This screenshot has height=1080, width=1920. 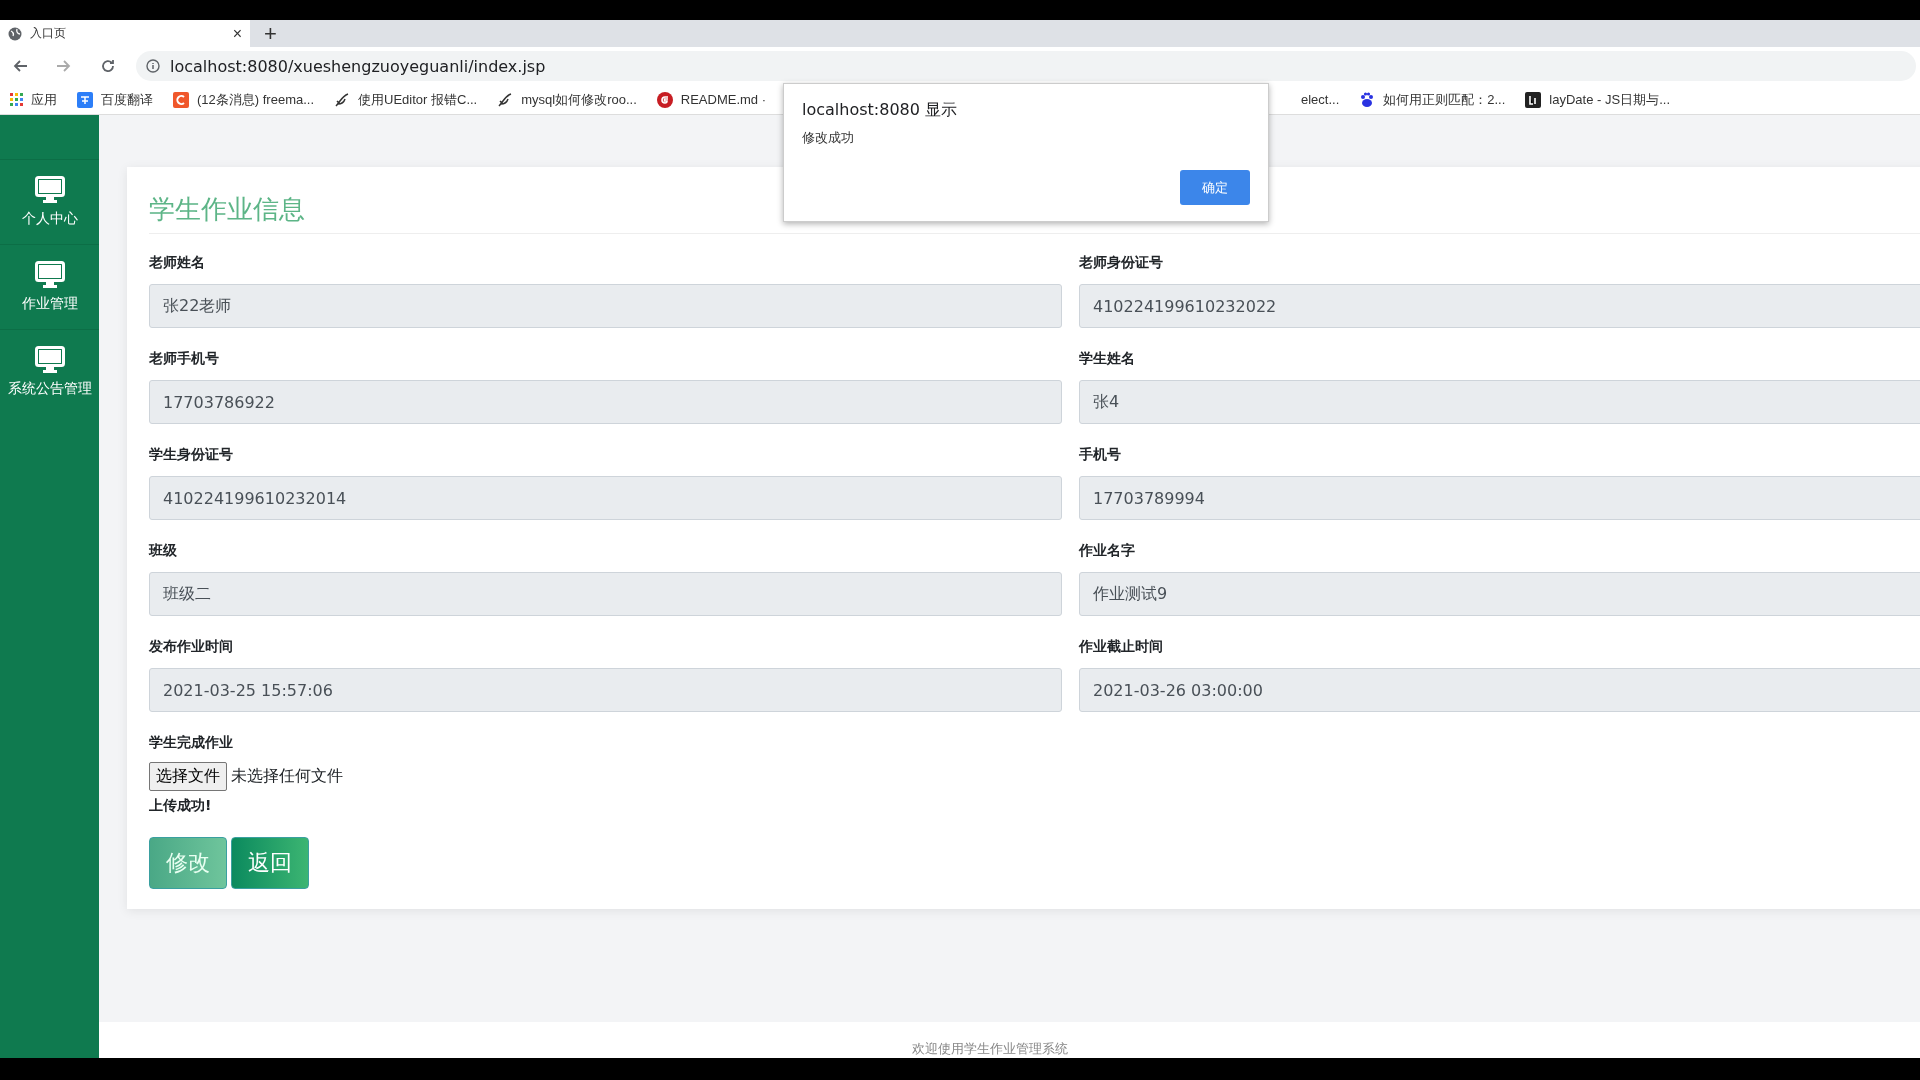 What do you see at coordinates (605, 690) in the screenshot?
I see `input-field: 2021-03-25 15:57:06` at bounding box center [605, 690].